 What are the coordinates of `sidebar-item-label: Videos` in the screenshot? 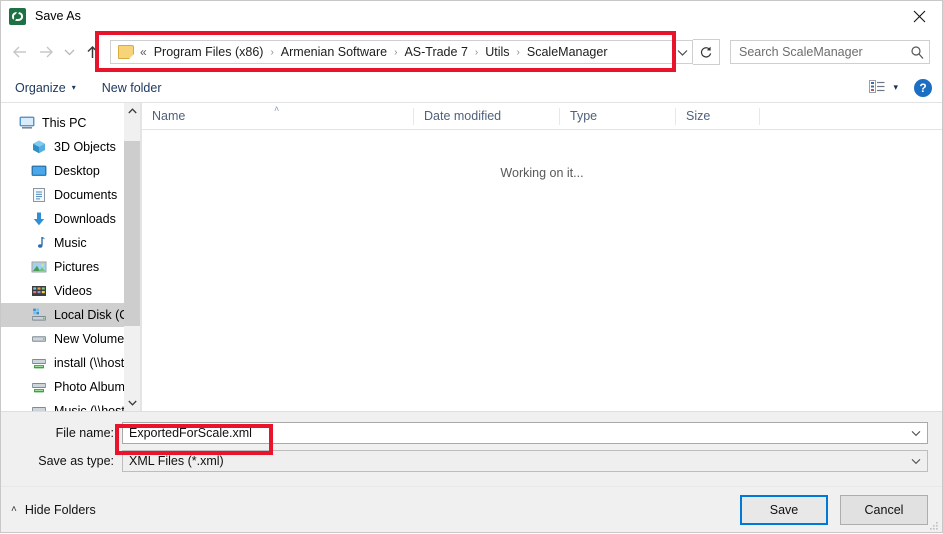 It's located at (73, 291).